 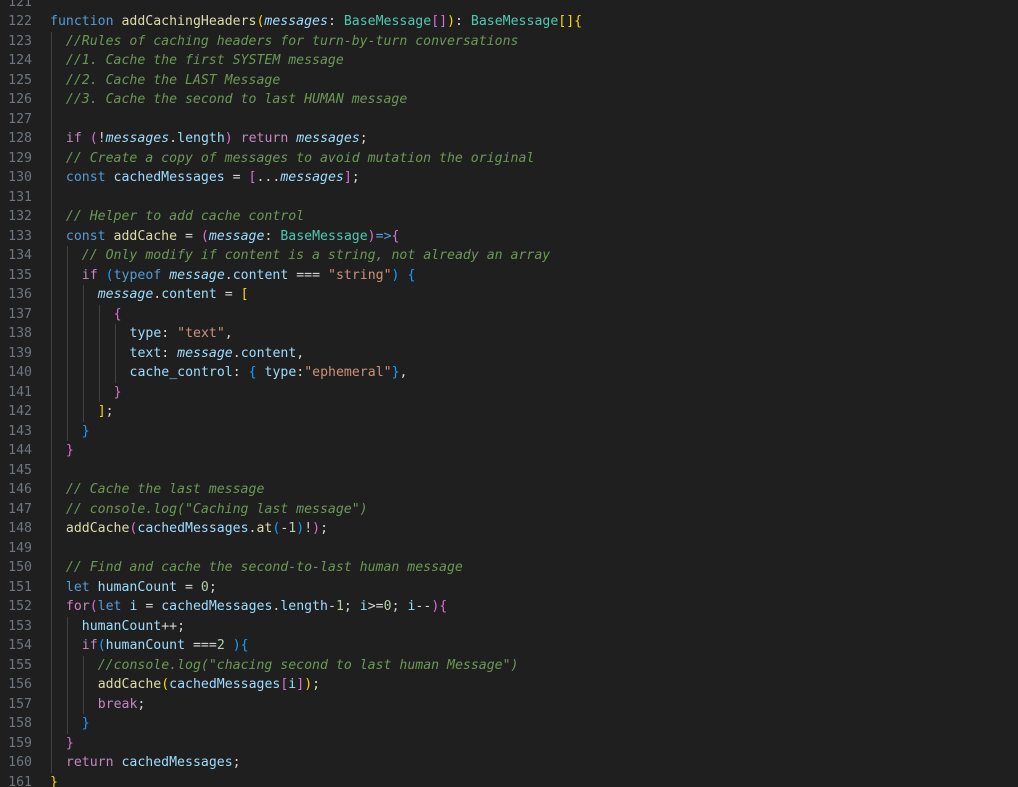 What do you see at coordinates (509, 80) in the screenshot?
I see `code-line: 125 //2. Cache the LAST Message` at bounding box center [509, 80].